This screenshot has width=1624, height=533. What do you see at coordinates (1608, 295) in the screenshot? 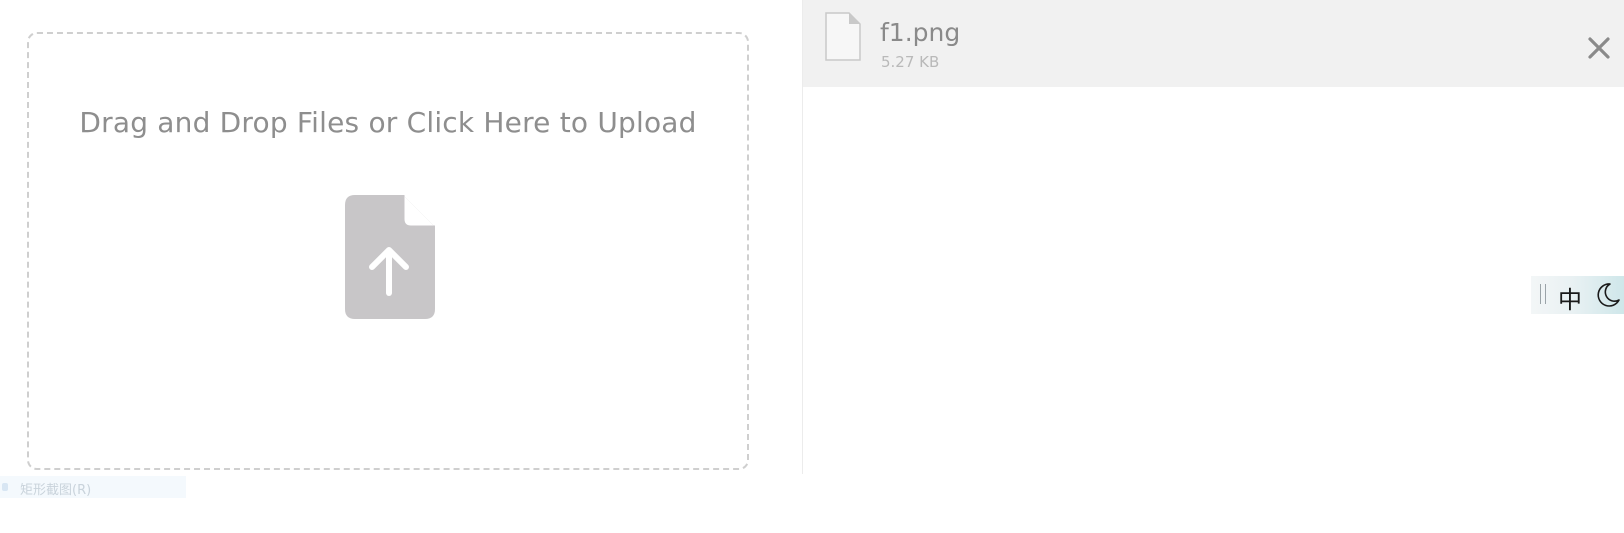
I see `moon-icon` at bounding box center [1608, 295].